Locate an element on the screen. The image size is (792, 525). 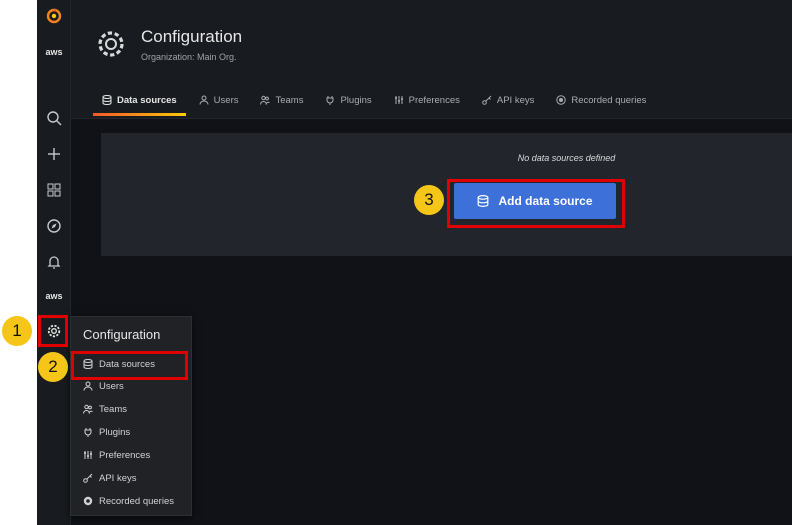
step-badge-3: 3 is located at coordinates (429, 200).